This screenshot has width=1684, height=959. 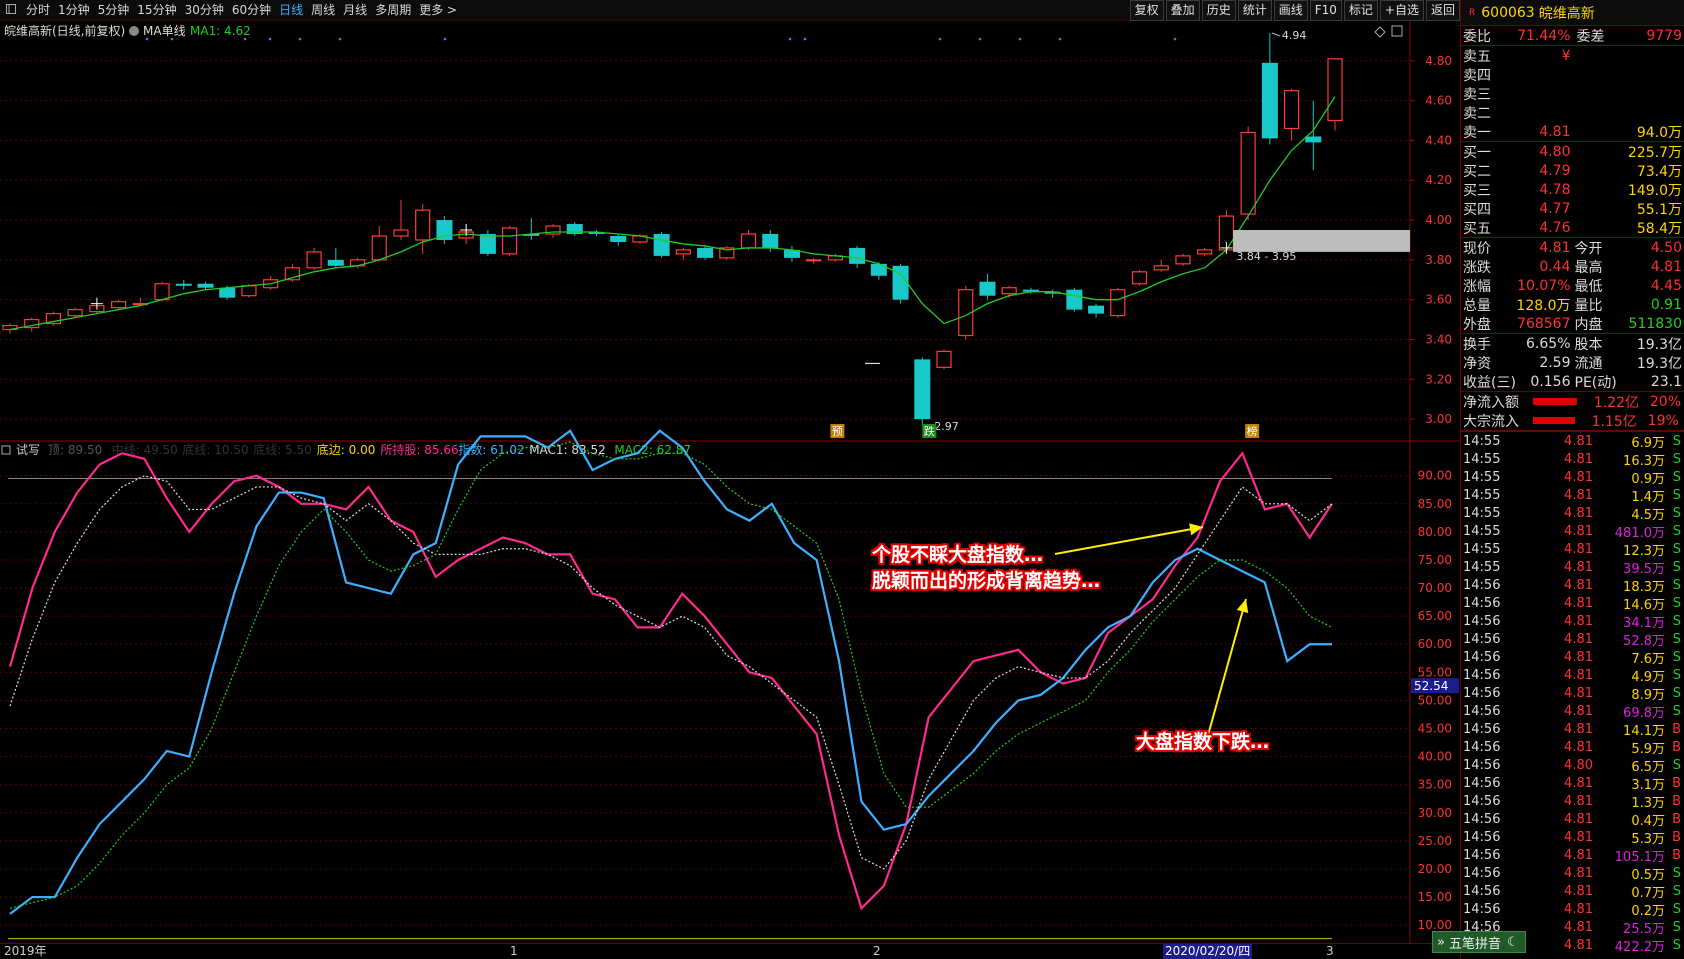 What do you see at coordinates (393, 10) in the screenshot?
I see `period-tab-9: 多周期` at bounding box center [393, 10].